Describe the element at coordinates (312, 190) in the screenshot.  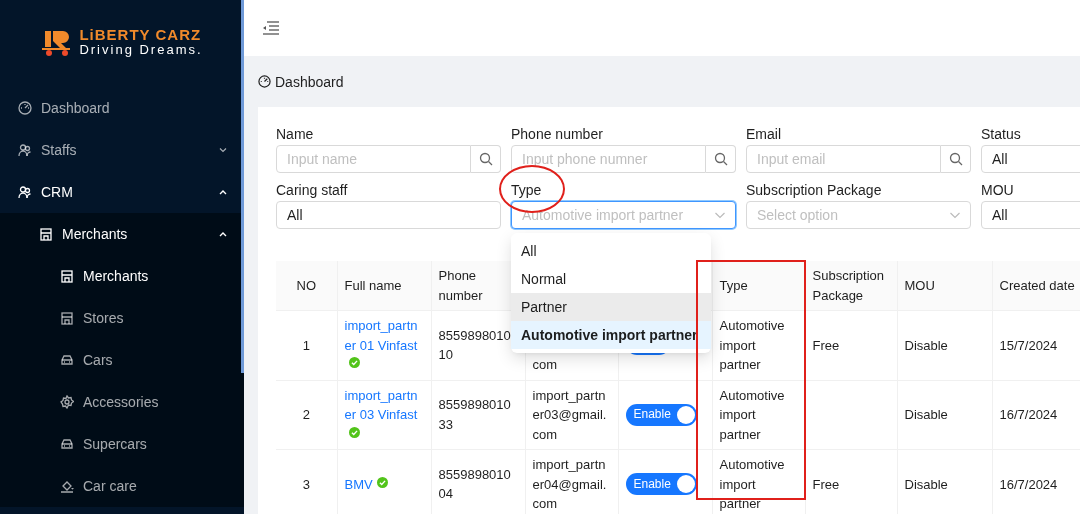
I see `field-label: Caring staff` at that location.